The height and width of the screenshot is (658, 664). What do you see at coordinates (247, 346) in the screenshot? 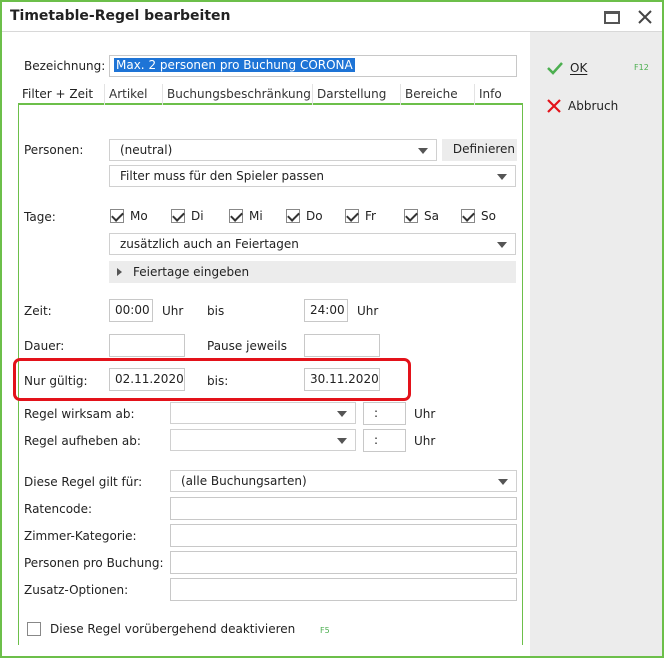
I see `pause-label: Pause jeweils` at bounding box center [247, 346].